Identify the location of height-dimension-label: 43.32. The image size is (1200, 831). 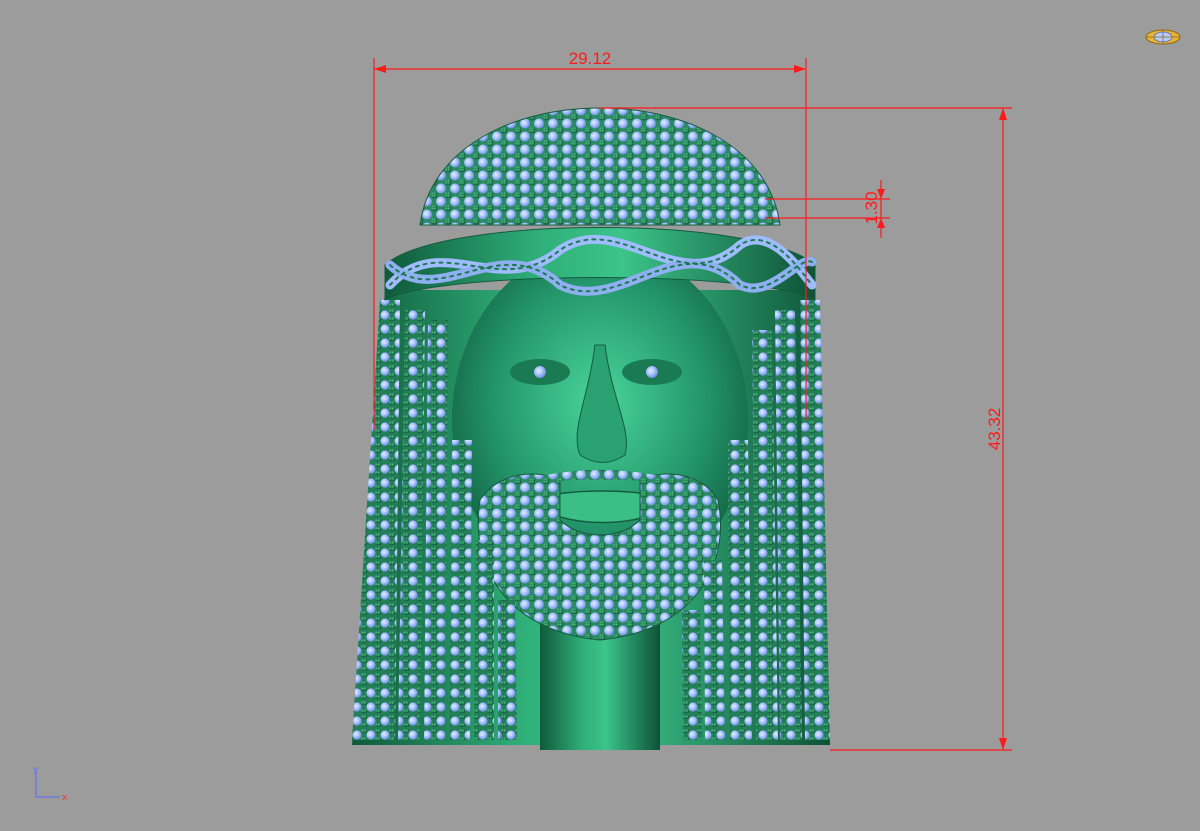
(994, 429).